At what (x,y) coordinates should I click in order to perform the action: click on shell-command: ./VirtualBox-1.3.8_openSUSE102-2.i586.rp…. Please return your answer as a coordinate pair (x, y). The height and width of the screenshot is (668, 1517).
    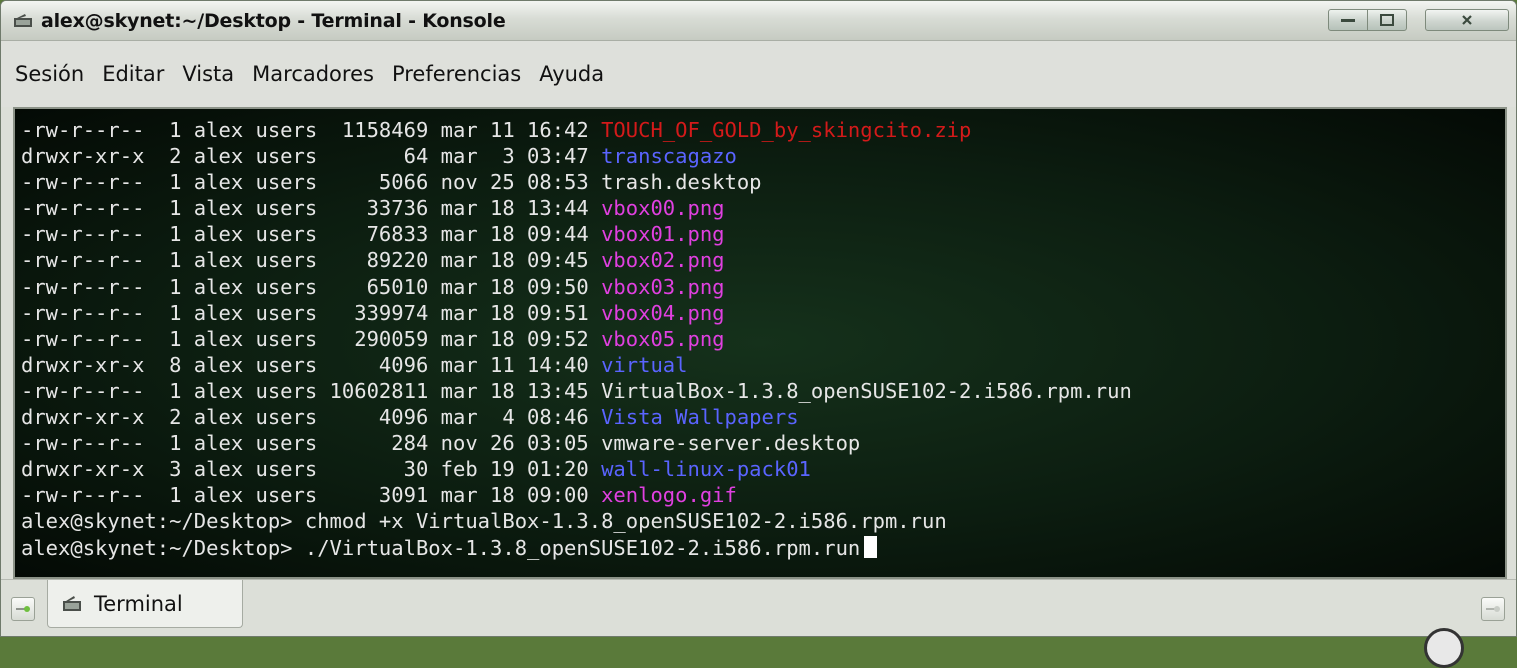
    Looking at the image, I should click on (582, 547).